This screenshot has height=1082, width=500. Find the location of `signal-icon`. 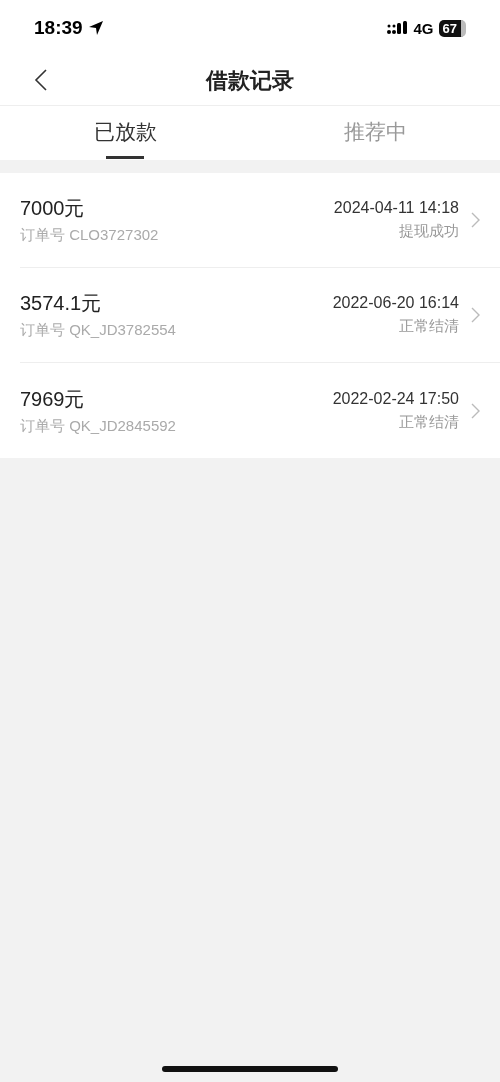

signal-icon is located at coordinates (397, 28).